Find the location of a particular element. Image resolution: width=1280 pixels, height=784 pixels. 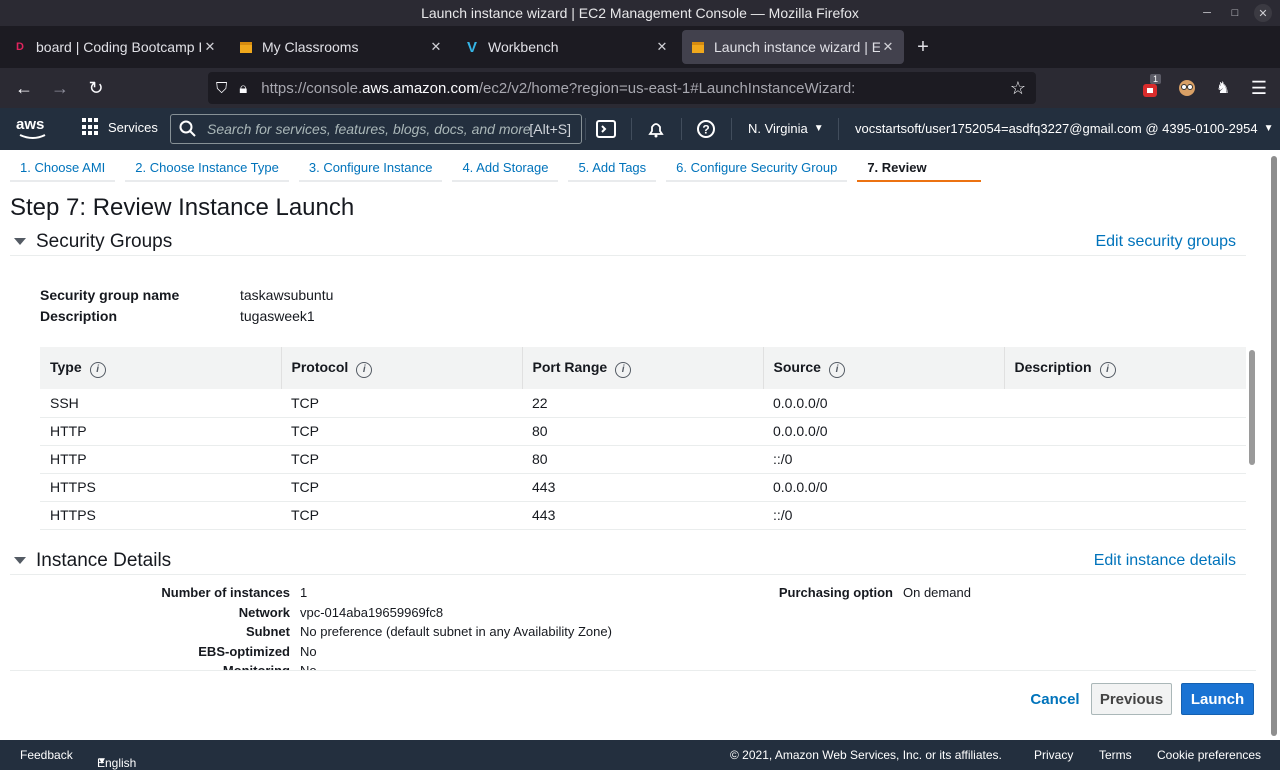

aws-logo-text: aws is located at coordinates (30, 124).